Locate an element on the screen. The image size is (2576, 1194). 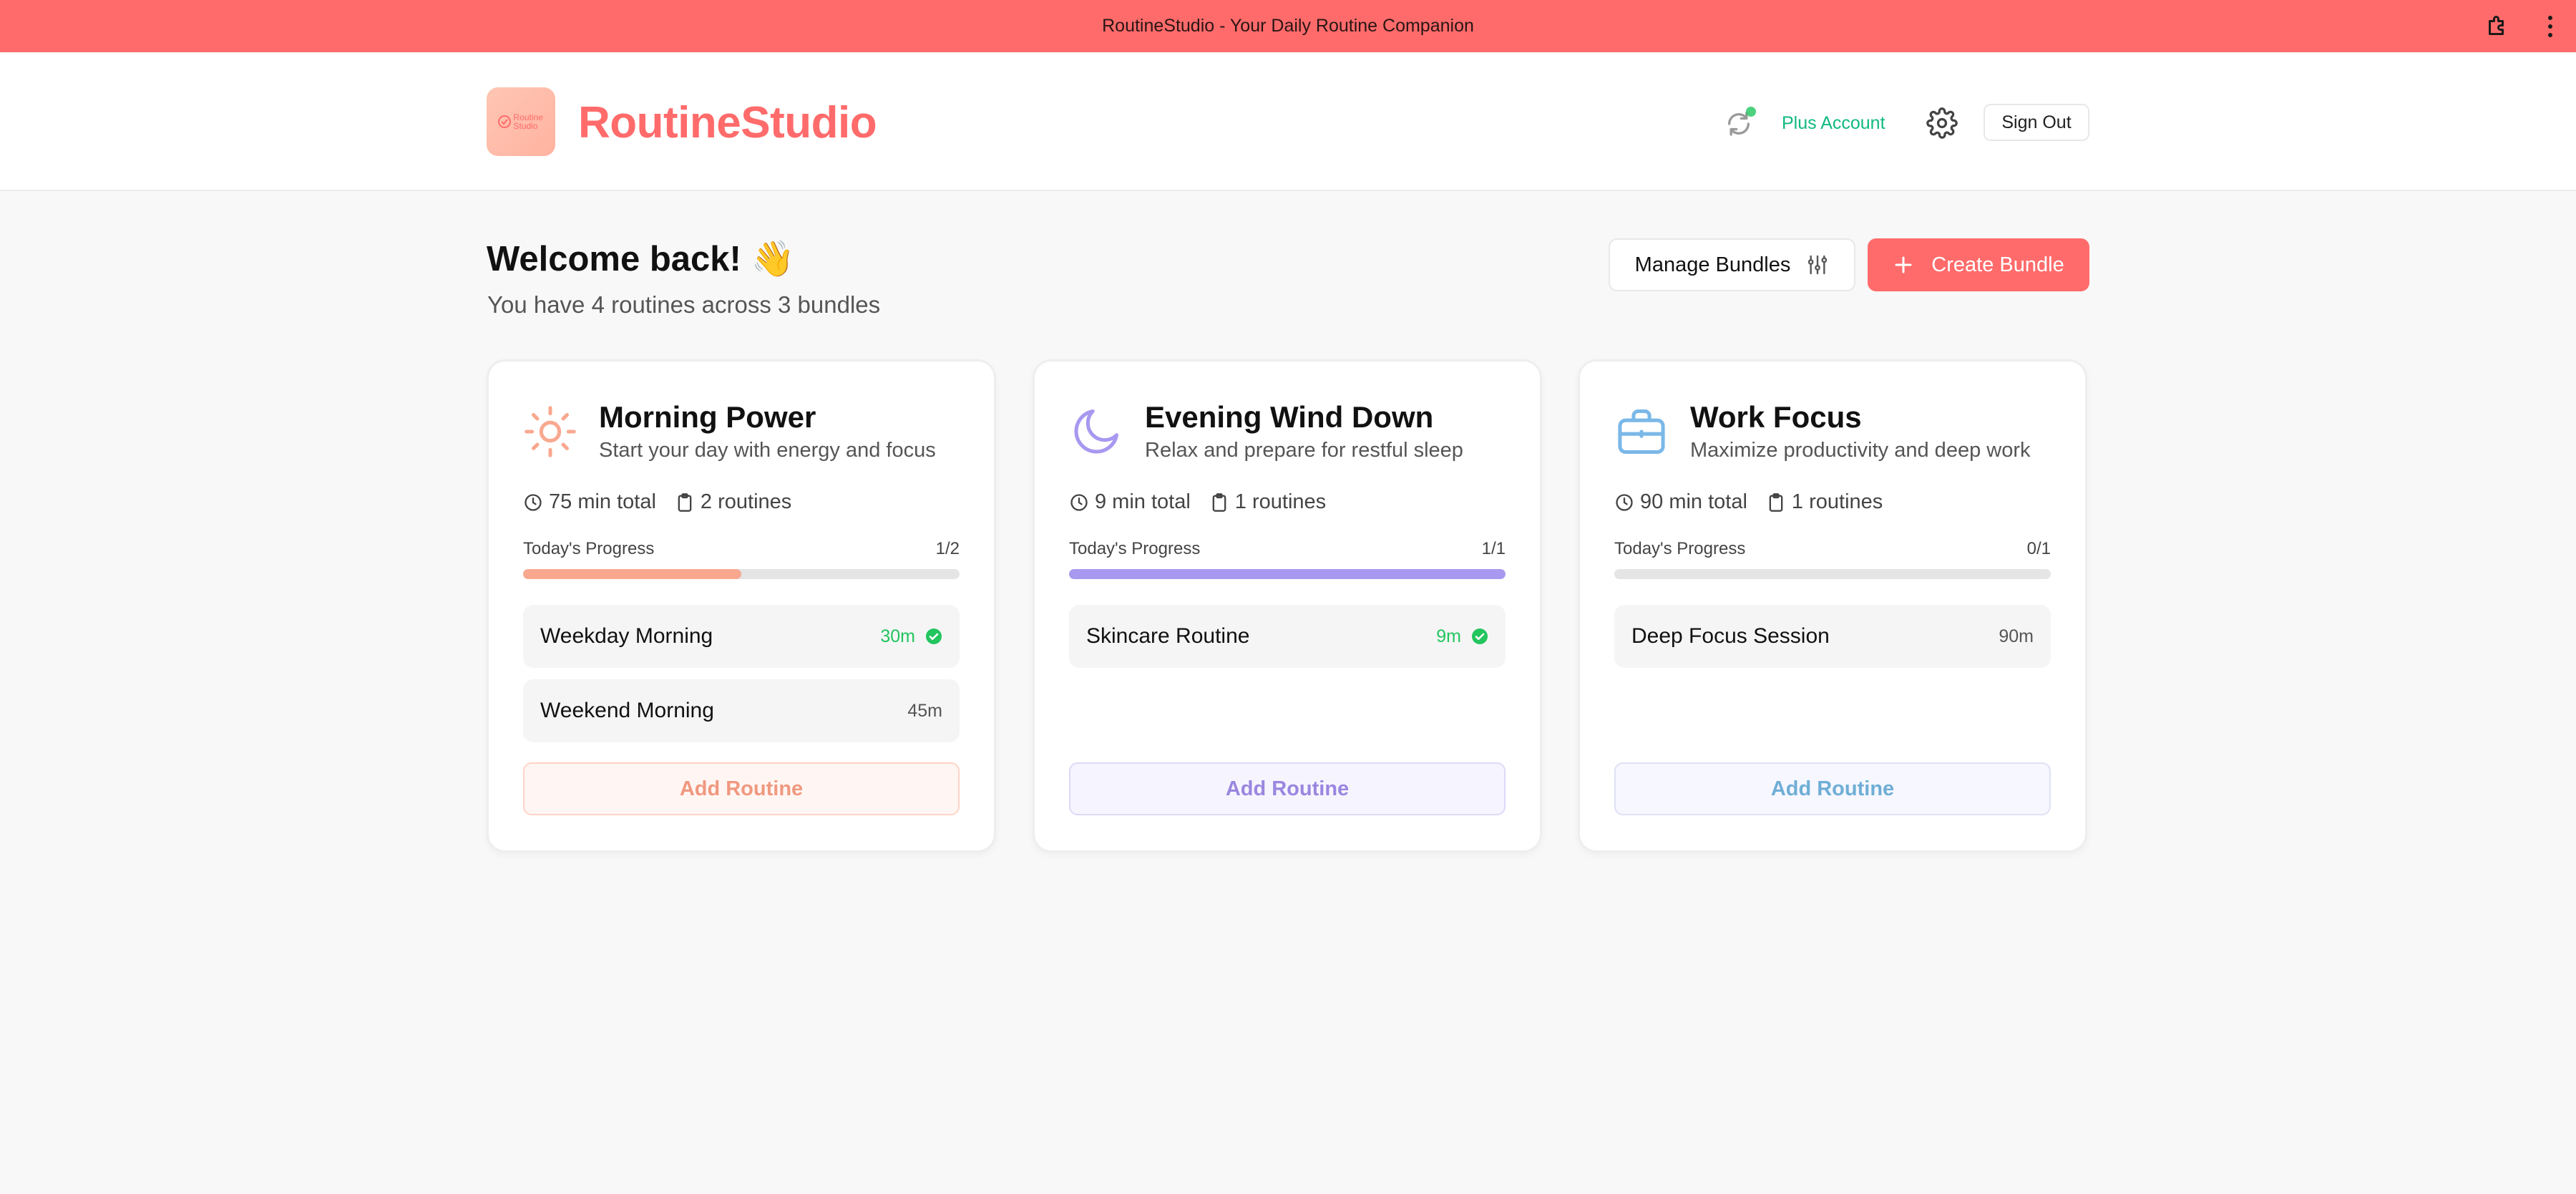
bundle-total: 9 min total is located at coordinates (1130, 502).